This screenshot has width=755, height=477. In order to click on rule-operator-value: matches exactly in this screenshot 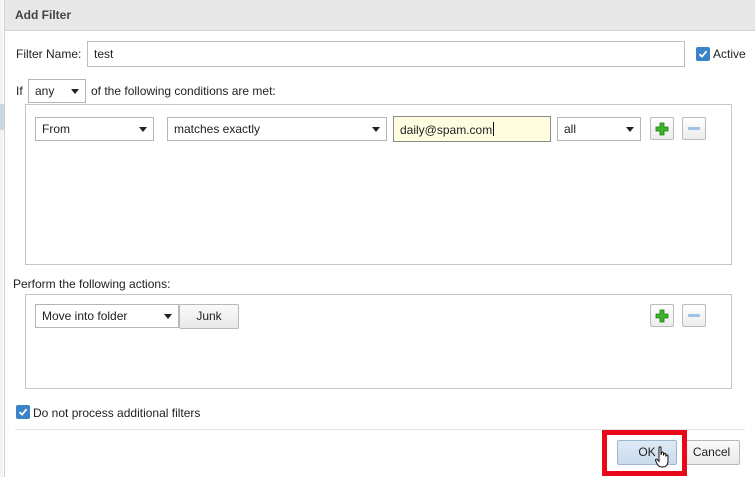, I will do `click(217, 129)`.